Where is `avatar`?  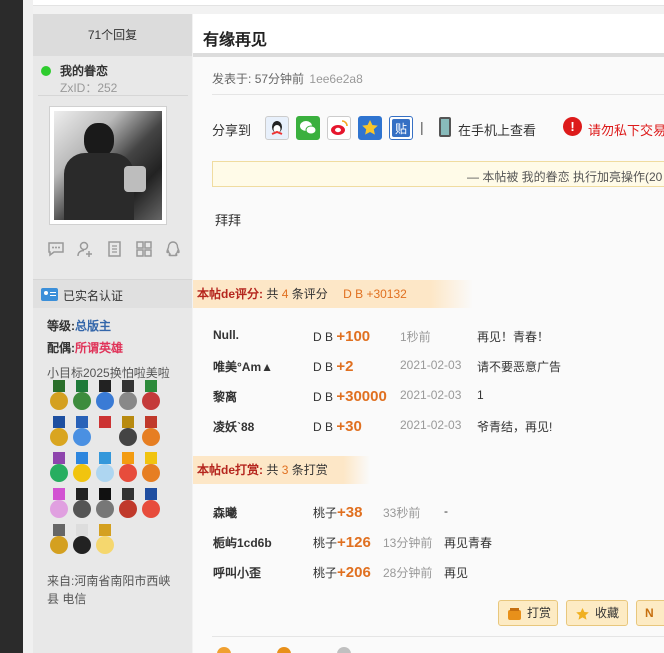 avatar is located at coordinates (108, 165).